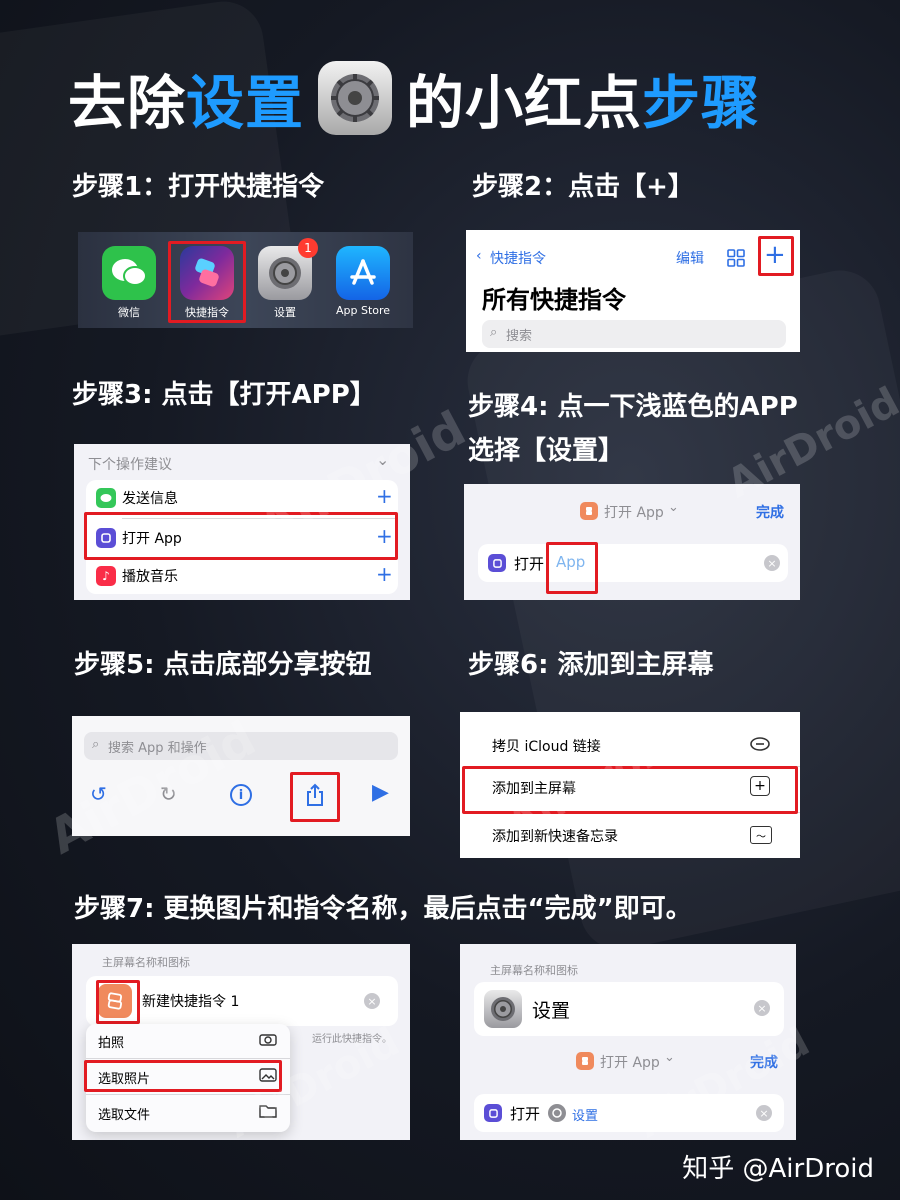  What do you see at coordinates (268, 1111) in the screenshot?
I see `folder-icon` at bounding box center [268, 1111].